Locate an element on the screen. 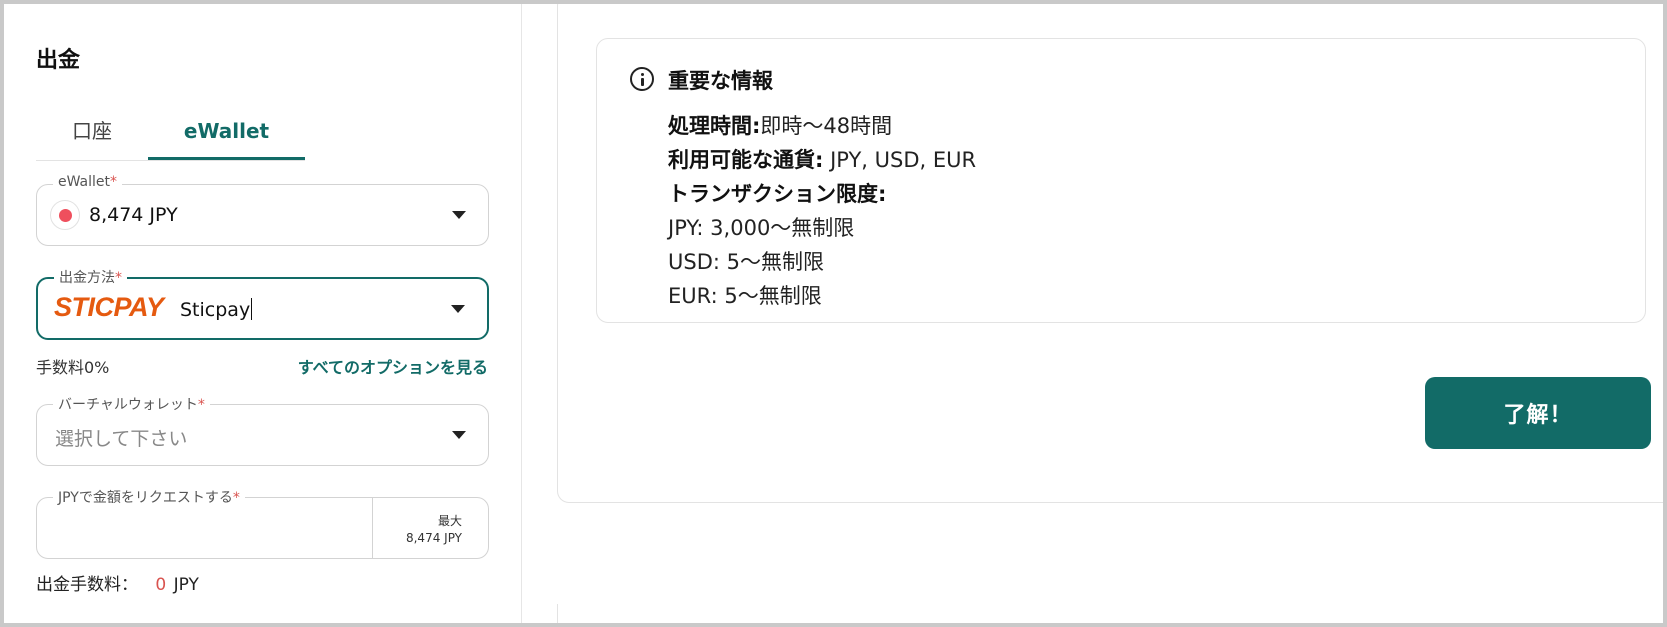 This screenshot has width=1667, height=627. ok-button: 了解！ is located at coordinates (1538, 413).